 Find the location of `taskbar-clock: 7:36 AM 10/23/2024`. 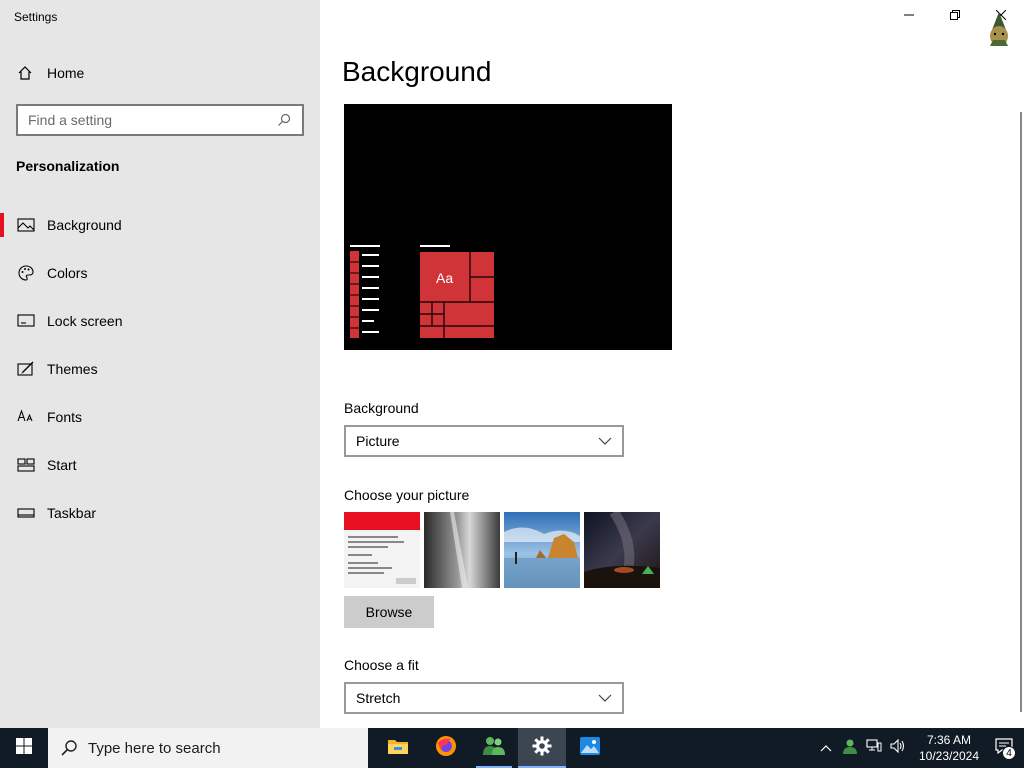

taskbar-clock: 7:36 AM 10/23/2024 is located at coordinates (949, 748).